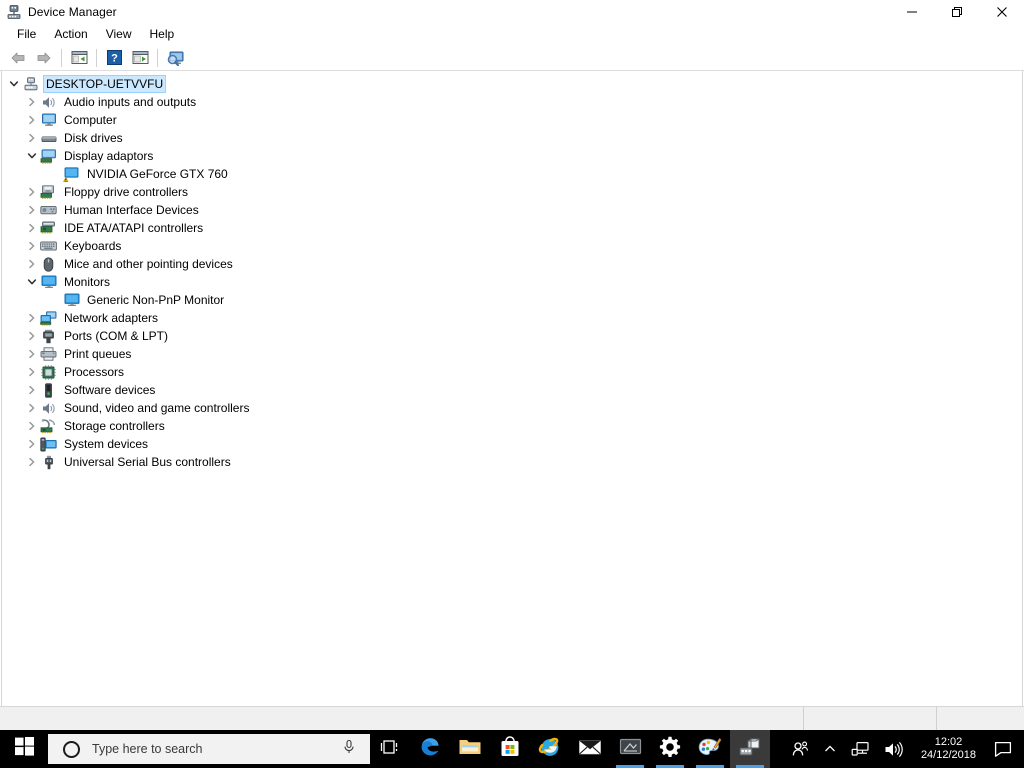  What do you see at coordinates (512, 300) in the screenshot?
I see `tree-node: Generic Non-PnP Monitor` at bounding box center [512, 300].